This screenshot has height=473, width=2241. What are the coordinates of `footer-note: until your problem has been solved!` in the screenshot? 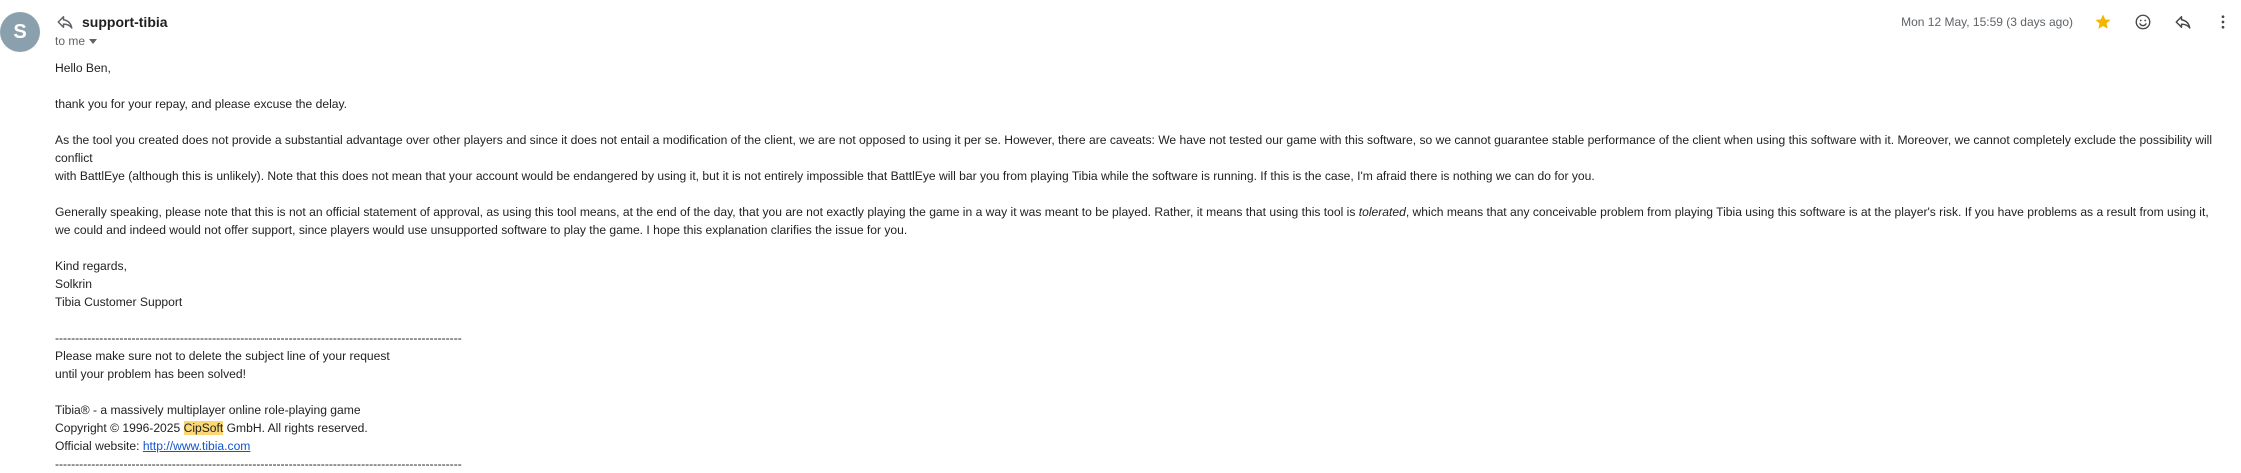 It's located at (150, 374).